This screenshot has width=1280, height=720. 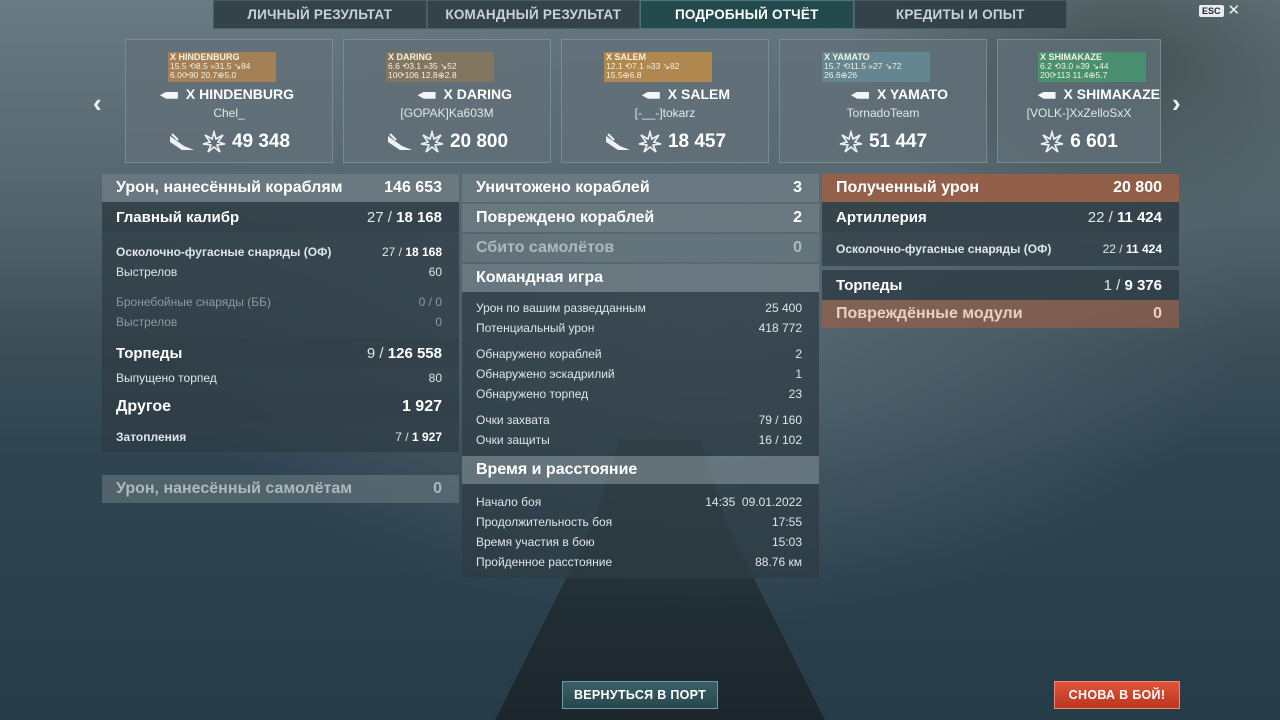 I want to click on row-value: 27 / 18 168, so click(x=412, y=252).